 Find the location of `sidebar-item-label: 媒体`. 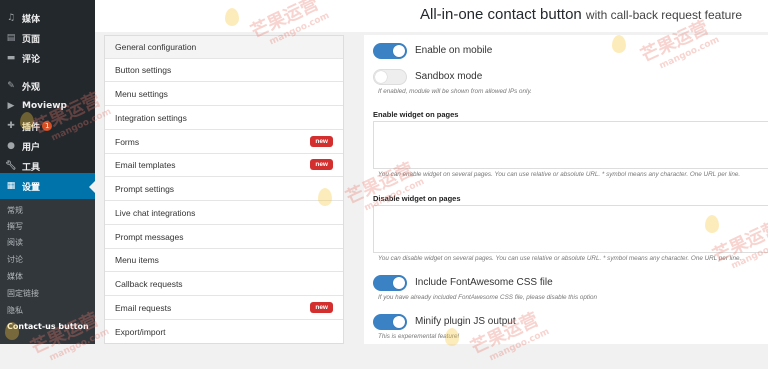

sidebar-item-label: 媒体 is located at coordinates (31, 19).